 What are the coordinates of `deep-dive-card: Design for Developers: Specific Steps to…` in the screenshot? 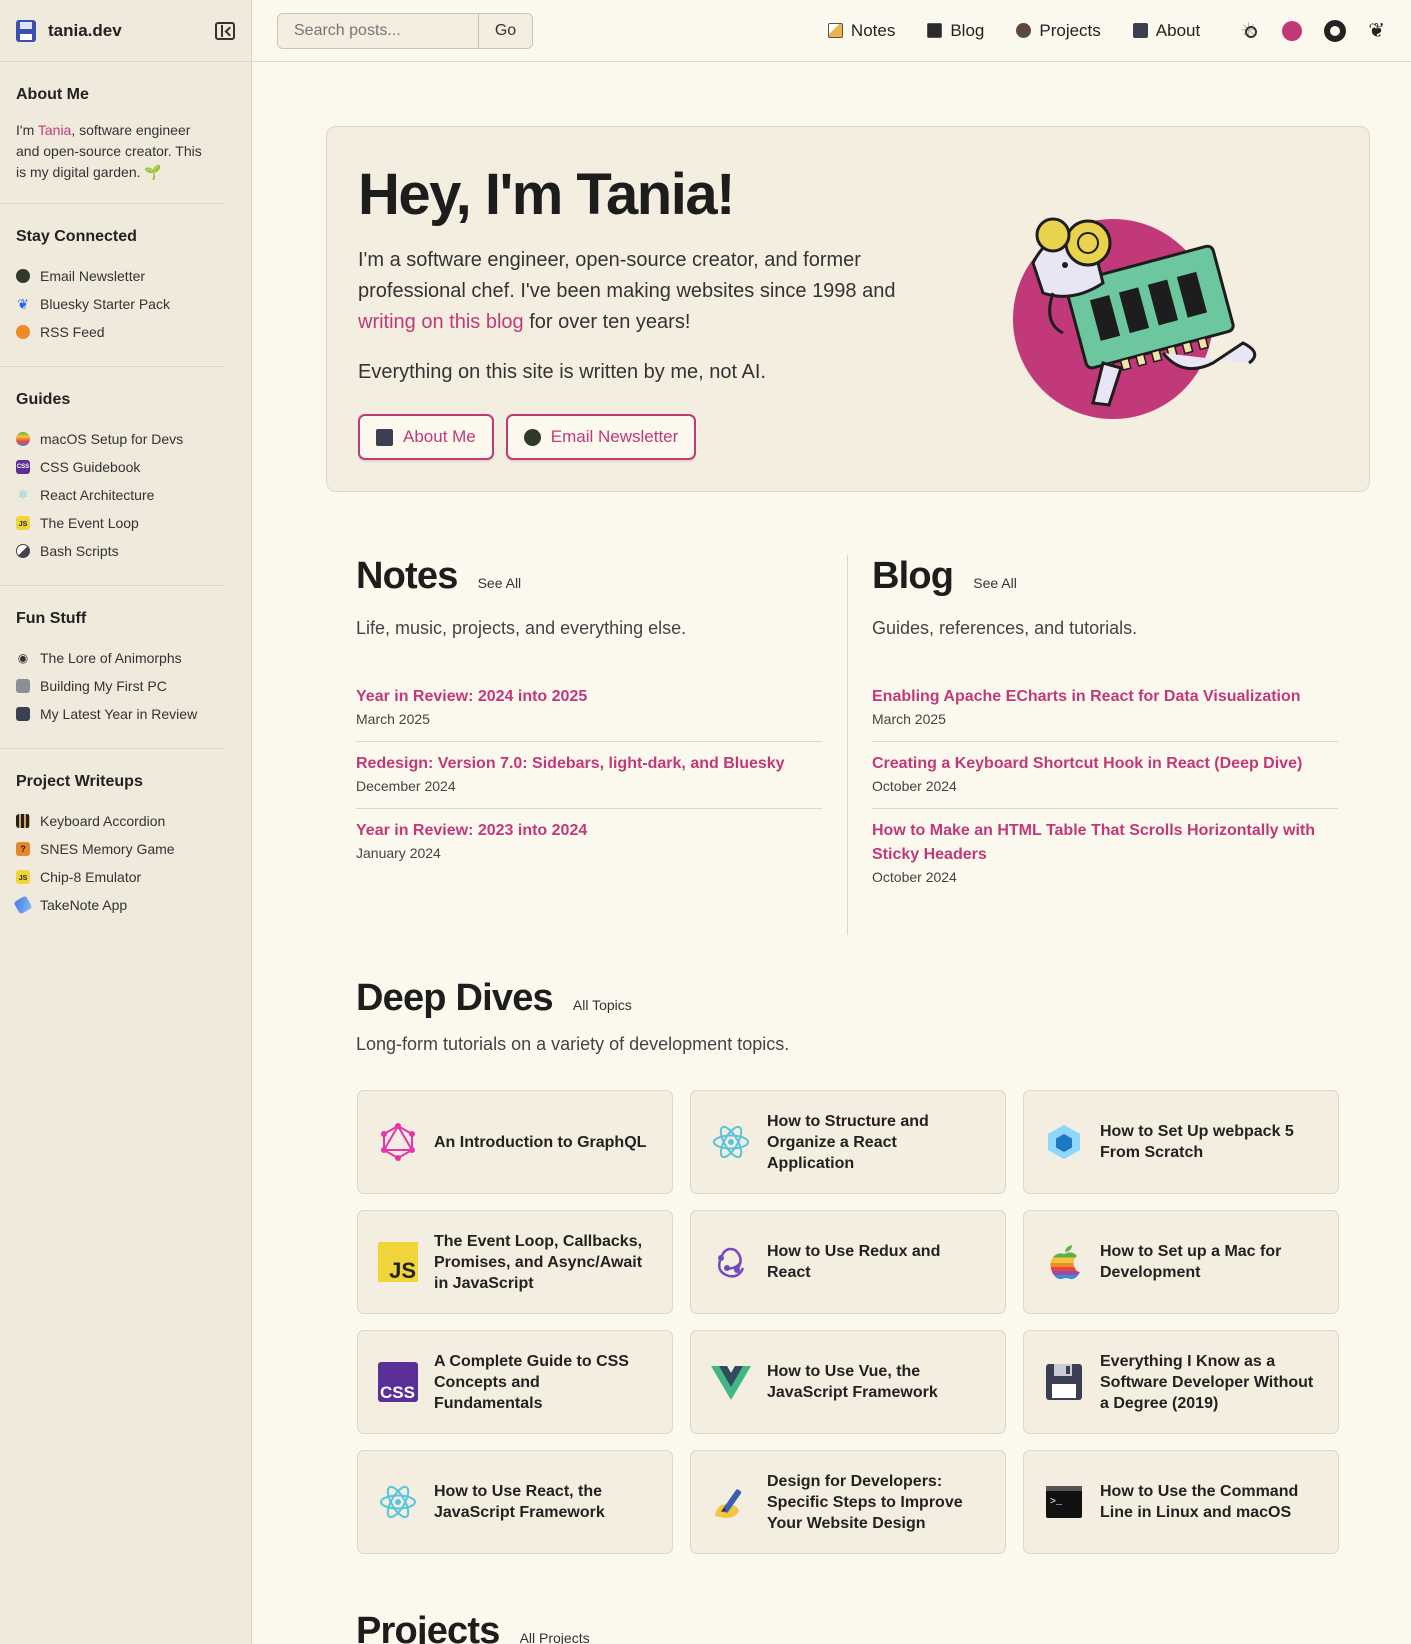 It's located at (848, 1502).